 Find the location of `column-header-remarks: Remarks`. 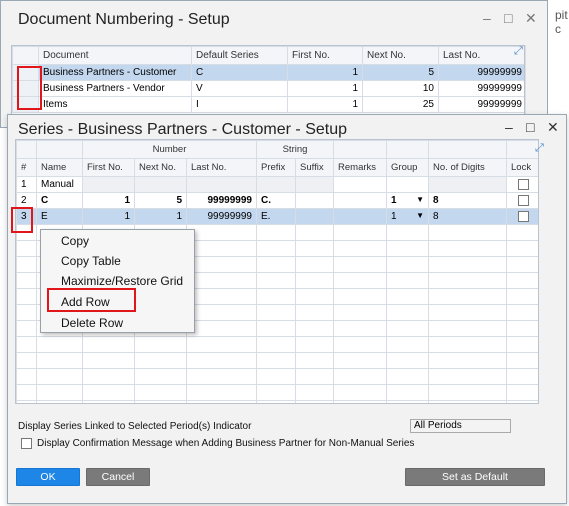

column-header-remarks: Remarks is located at coordinates (360, 167).